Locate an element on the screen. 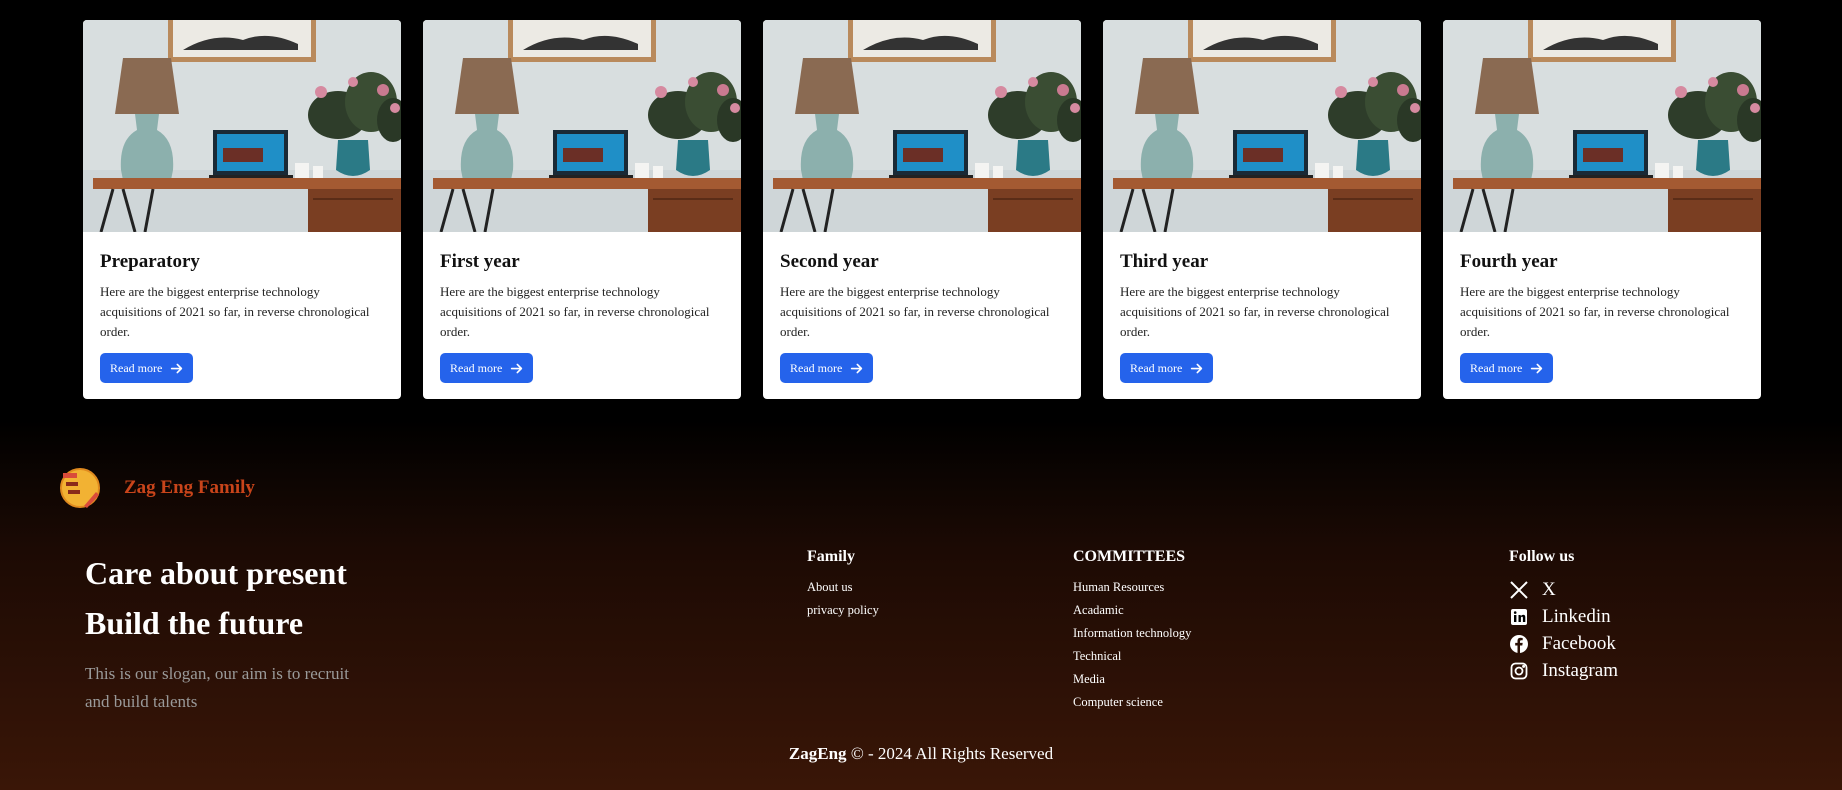 Image resolution: width=1842 pixels, height=790 pixels. committee-link-information-technology: Information technology is located at coordinates (1132, 633).